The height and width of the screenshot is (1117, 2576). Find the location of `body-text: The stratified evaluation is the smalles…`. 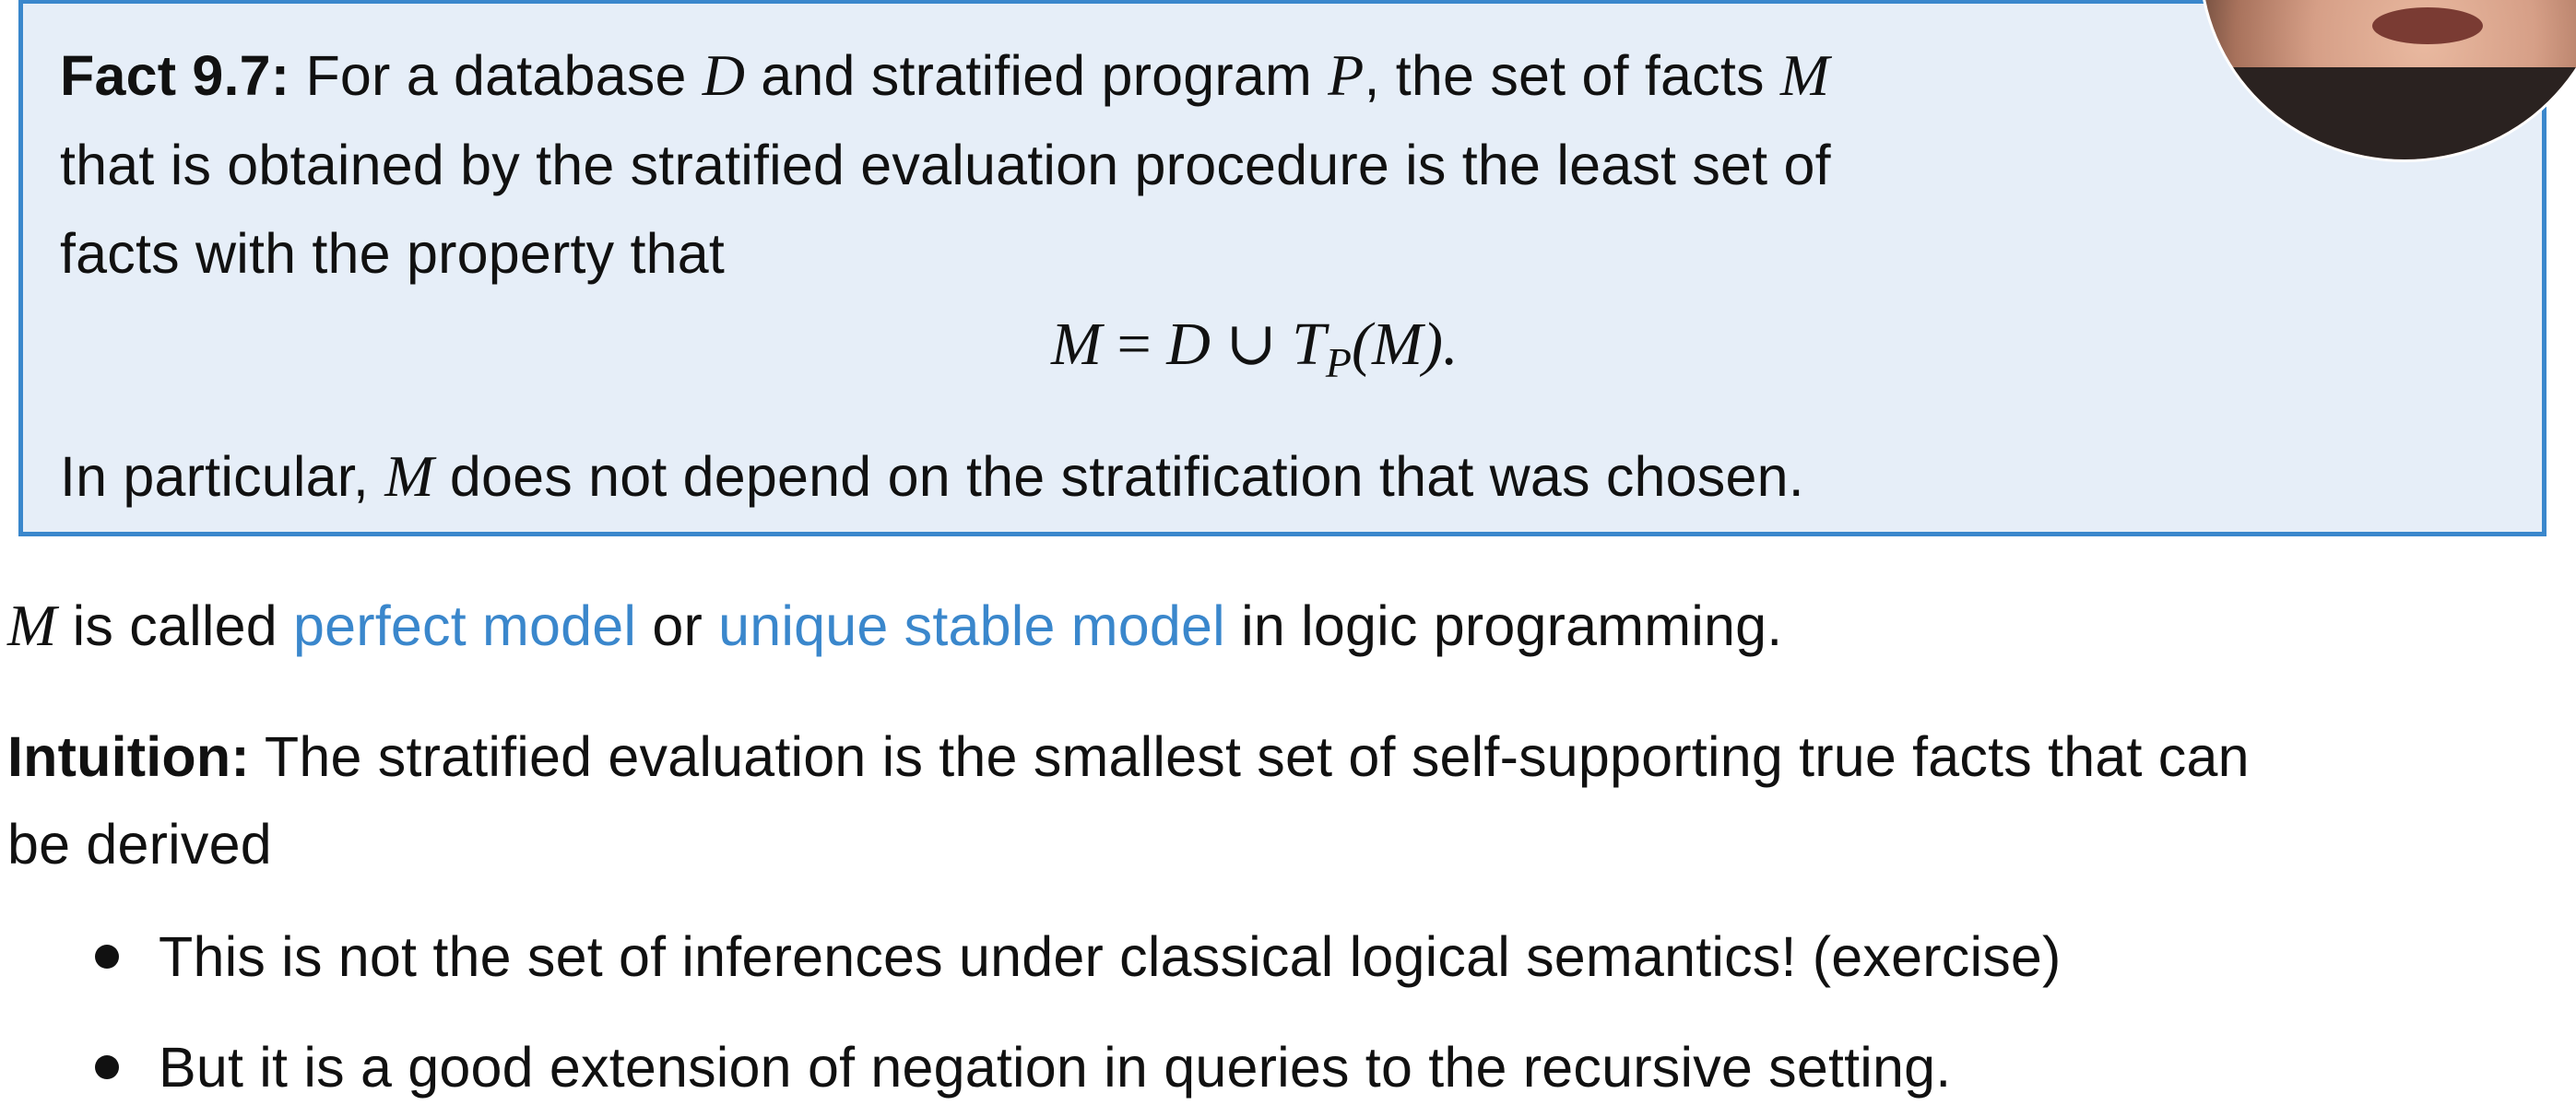

body-text: The stratified evaluation is the smalles… is located at coordinates (1249, 756).